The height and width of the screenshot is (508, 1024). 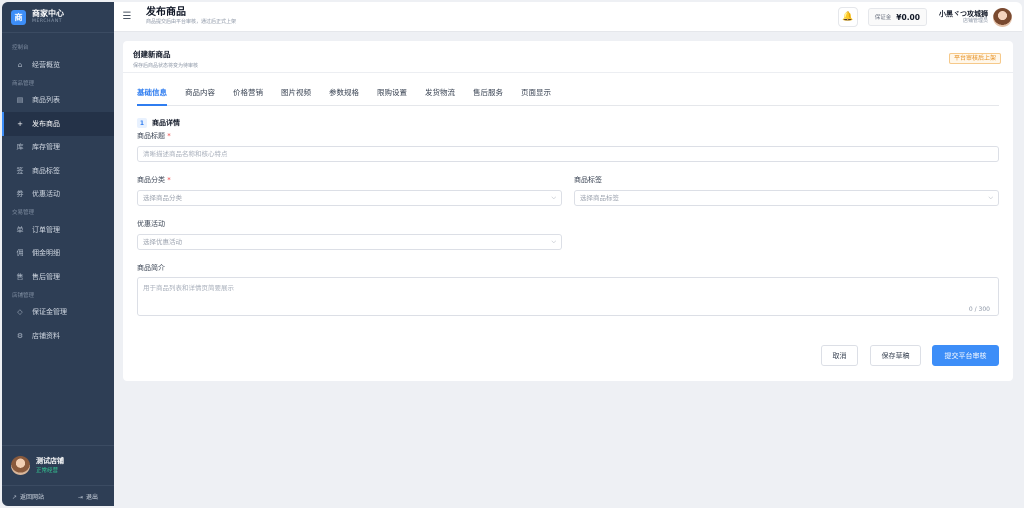 I want to click on tab-media: 图片视频, so click(x=296, y=94).